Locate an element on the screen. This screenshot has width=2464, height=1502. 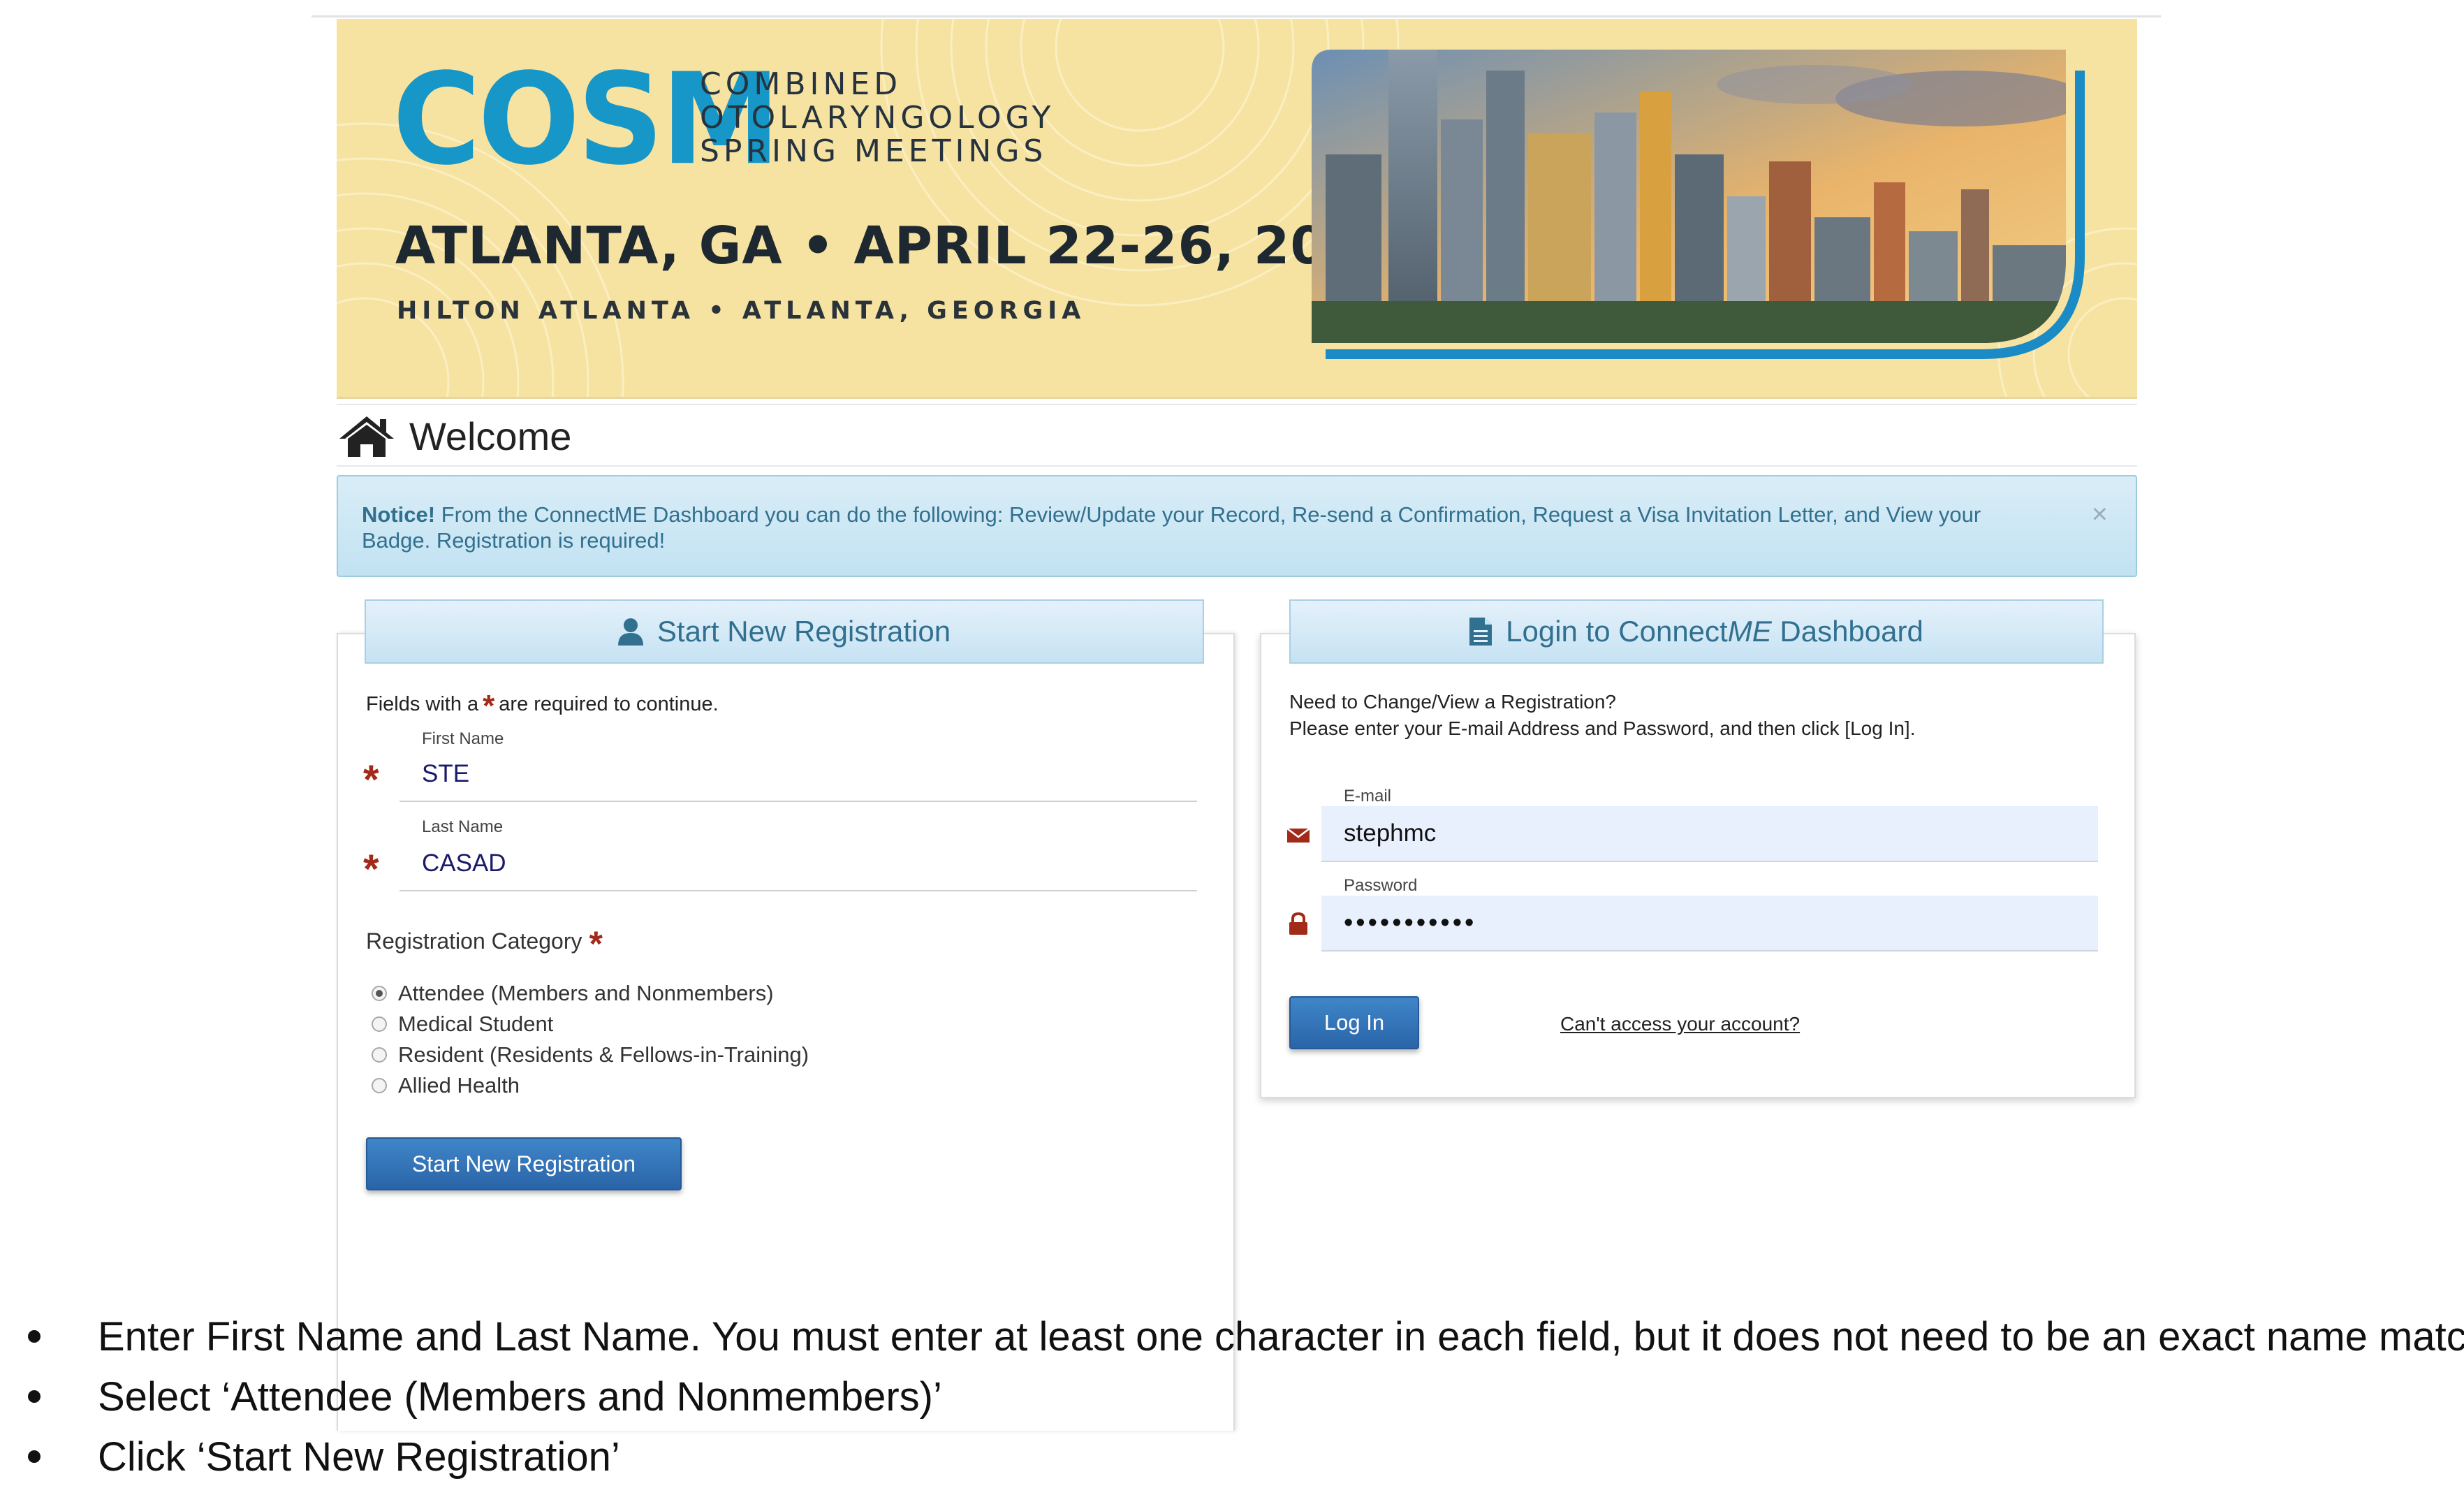
first-name-underline is located at coordinates (798, 801).